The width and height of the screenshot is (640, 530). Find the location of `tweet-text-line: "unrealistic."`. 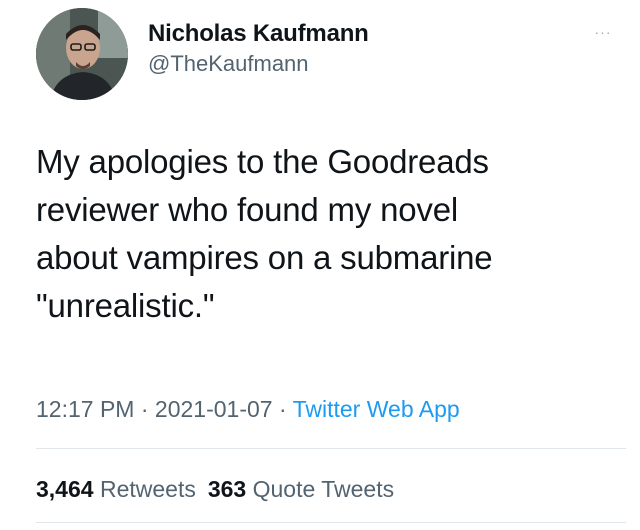

tweet-text-line: "unrealistic." is located at coordinates (125, 305).